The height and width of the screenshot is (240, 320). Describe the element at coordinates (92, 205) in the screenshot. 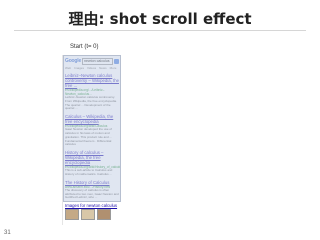

I see `images-title-link: Images for newton calculus` at that location.